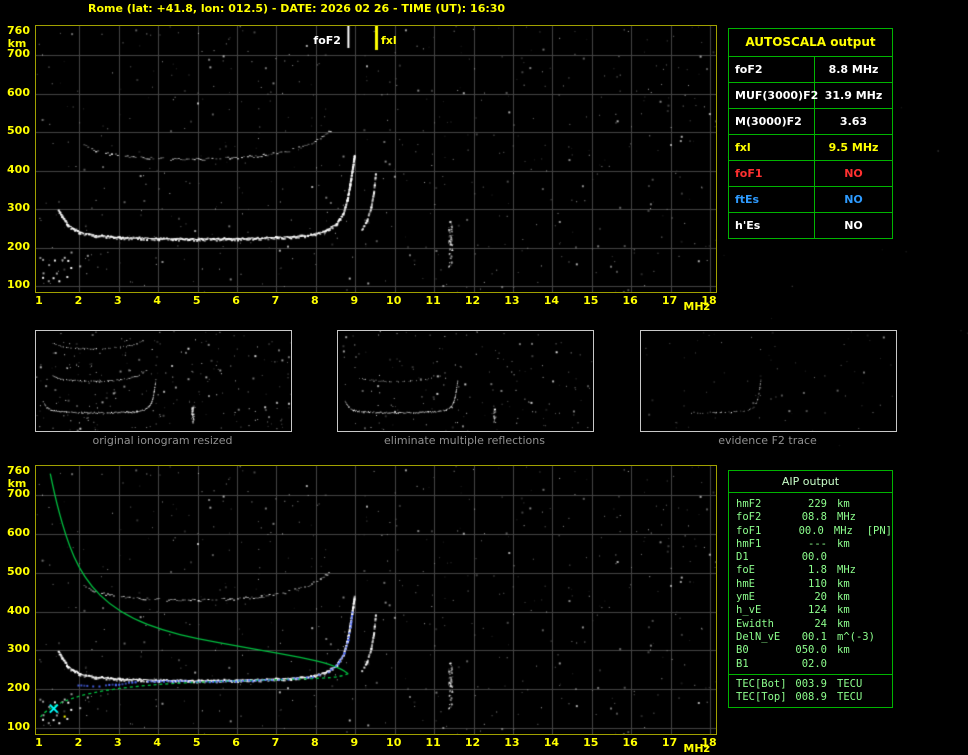  I want to click on x-tick-label: 11, so click(433, 300).